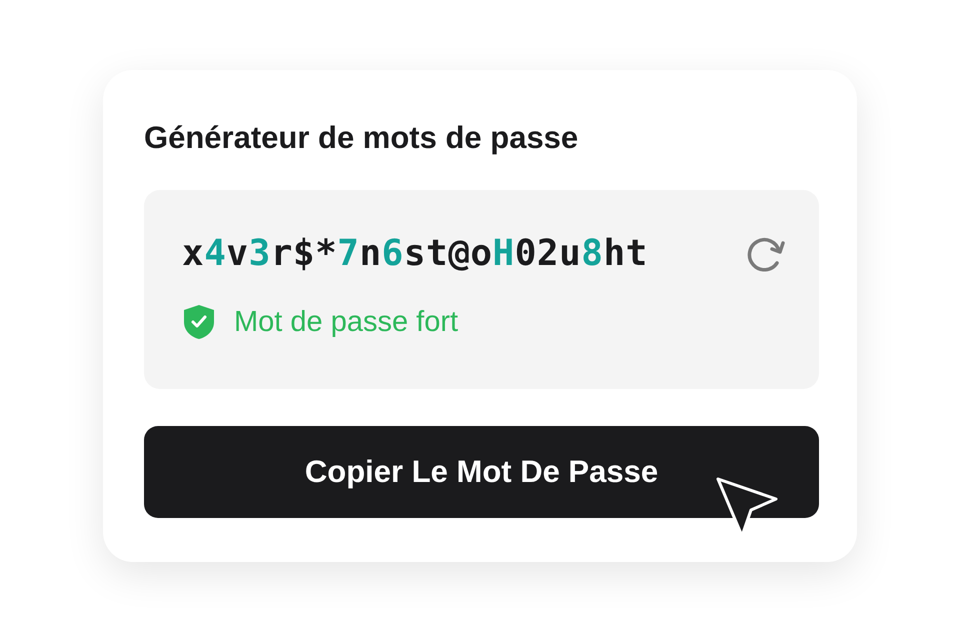 The image size is (960, 634). I want to click on shield-check-icon, so click(199, 322).